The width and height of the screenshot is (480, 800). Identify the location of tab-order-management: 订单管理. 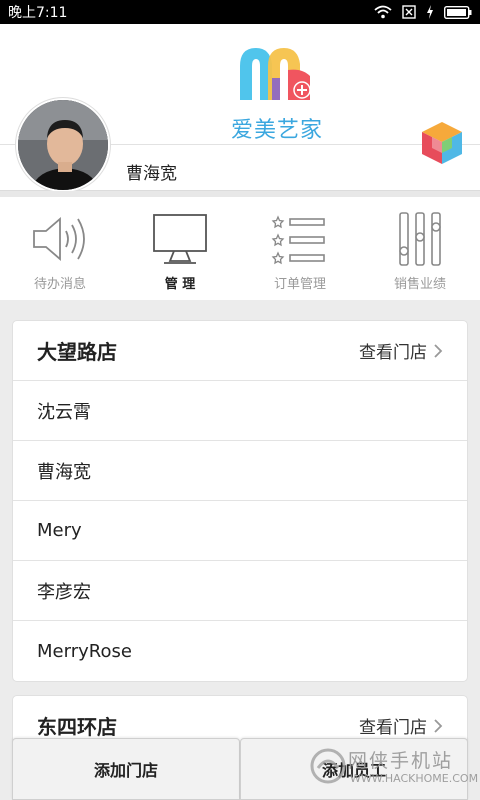
(300, 248).